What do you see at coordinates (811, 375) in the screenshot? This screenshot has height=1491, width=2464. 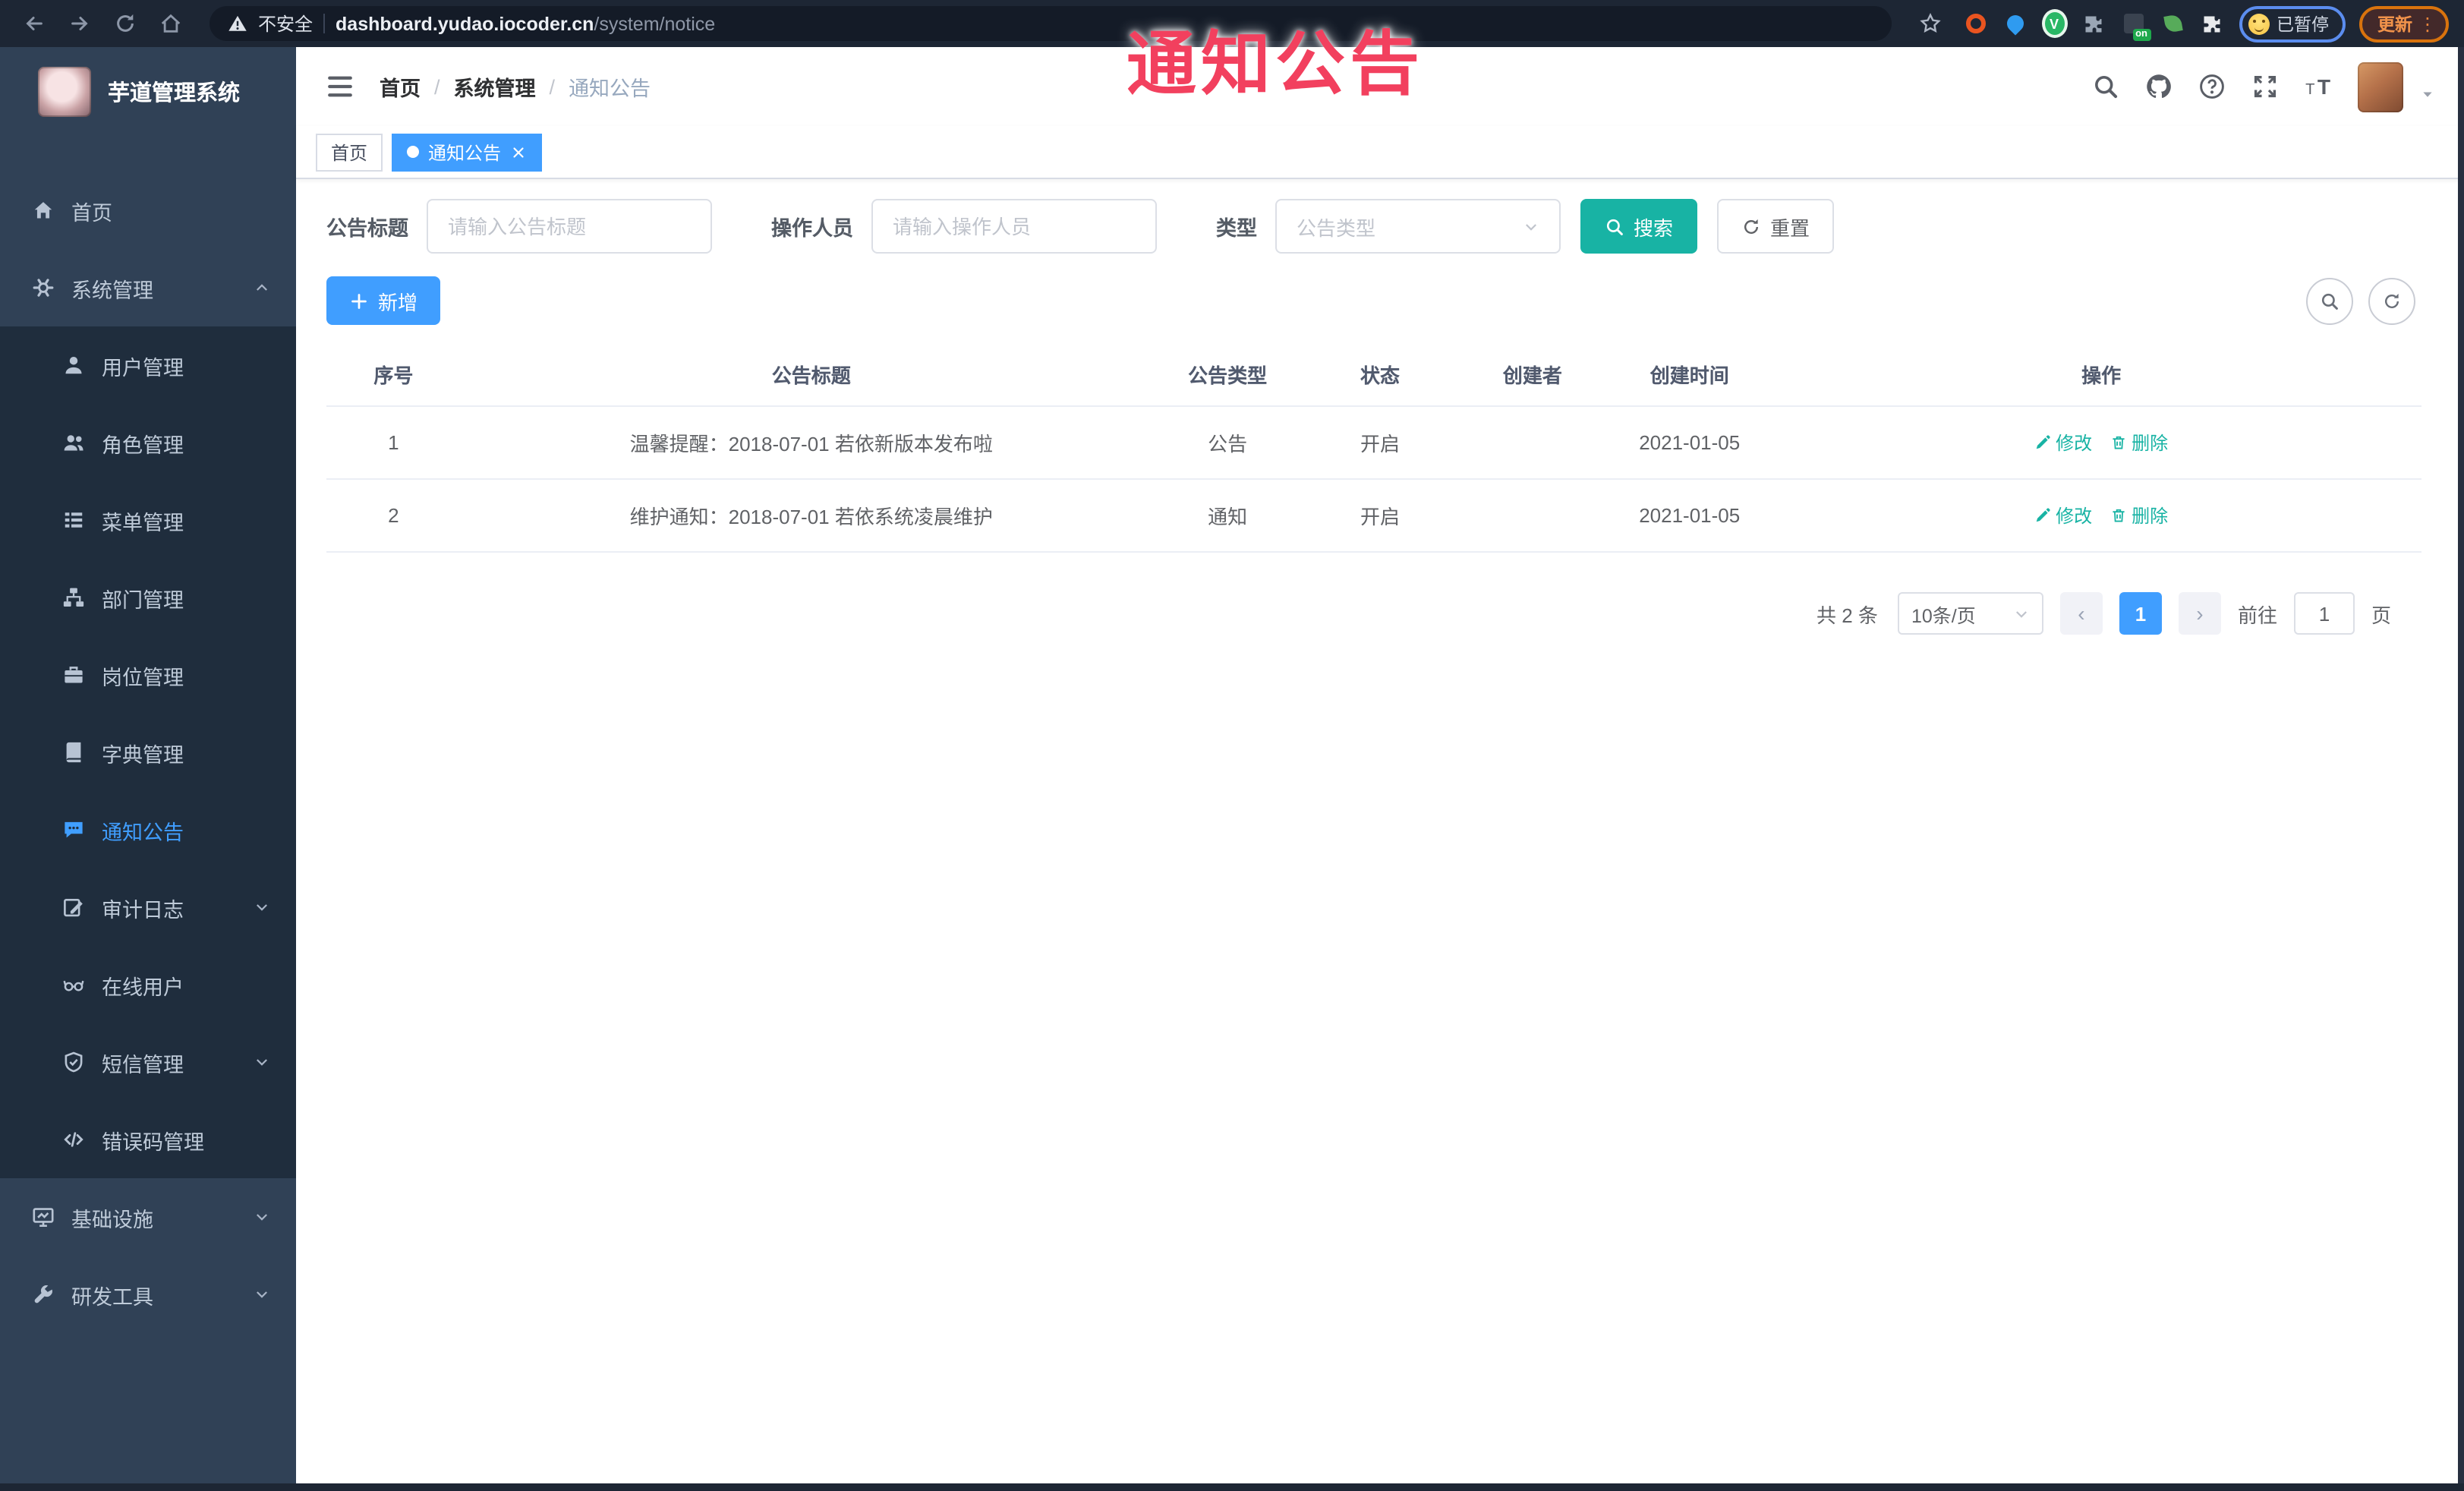 I see `column-header: 公告标题` at bounding box center [811, 375].